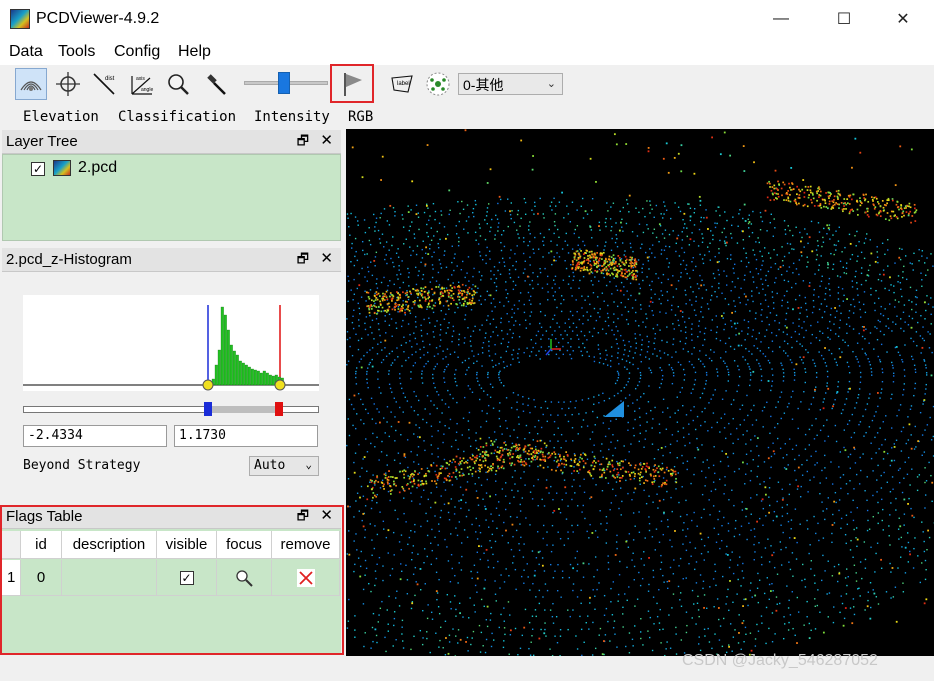 The image size is (934, 681). I want to click on range-max-input: 1.1730, so click(246, 436).